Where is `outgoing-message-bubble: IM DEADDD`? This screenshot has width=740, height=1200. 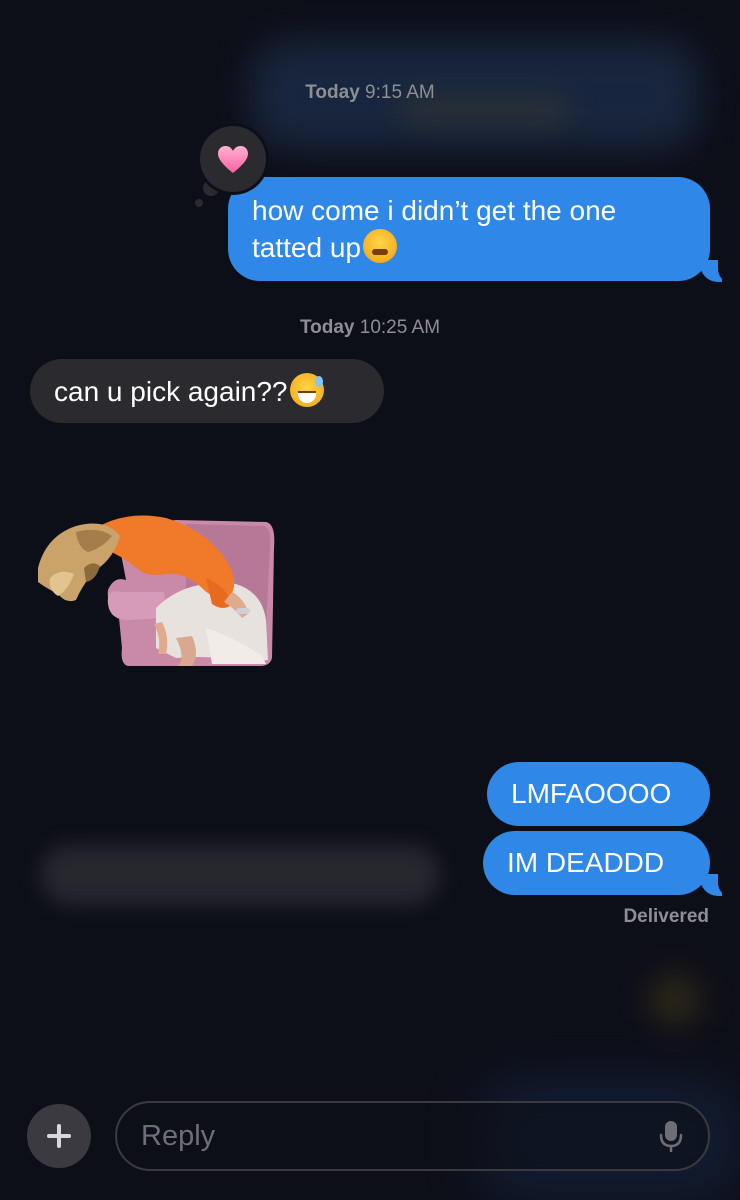
outgoing-message-bubble: IM DEADDD is located at coordinates (596, 863).